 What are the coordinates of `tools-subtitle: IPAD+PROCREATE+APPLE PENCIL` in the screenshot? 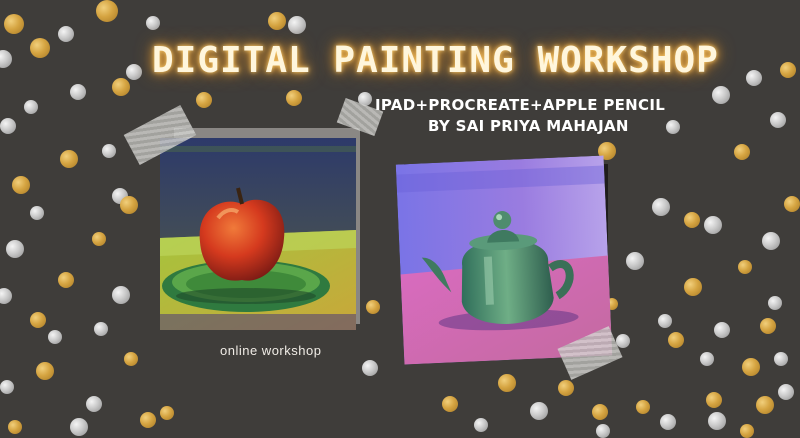 It's located at (520, 105).